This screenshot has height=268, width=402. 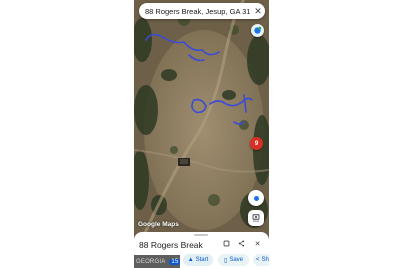 I want to click on google-maps-attribution: Google Maps, so click(x=158, y=224).